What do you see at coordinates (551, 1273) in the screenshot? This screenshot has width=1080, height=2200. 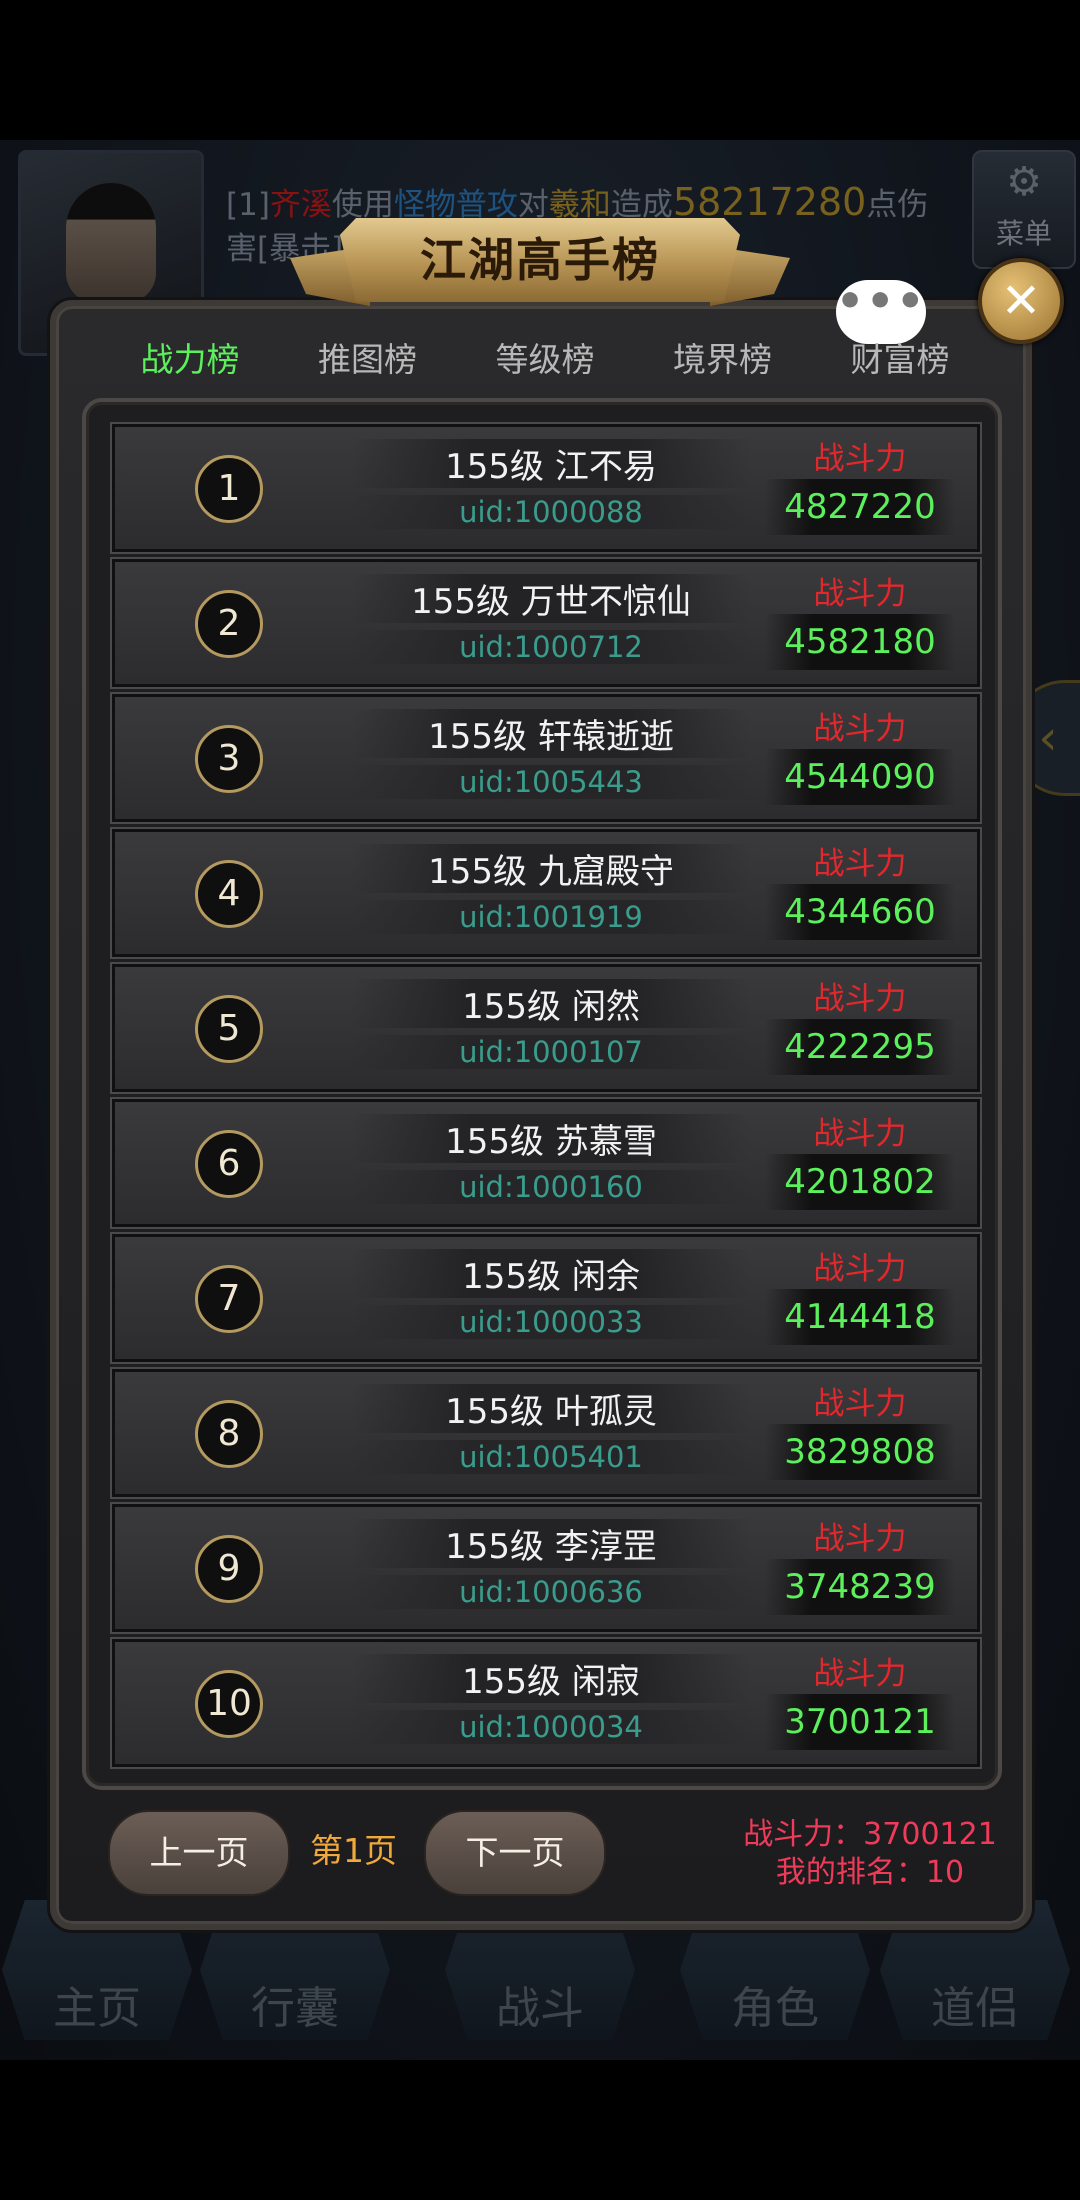 I see `player-name: 155级 闲余` at bounding box center [551, 1273].